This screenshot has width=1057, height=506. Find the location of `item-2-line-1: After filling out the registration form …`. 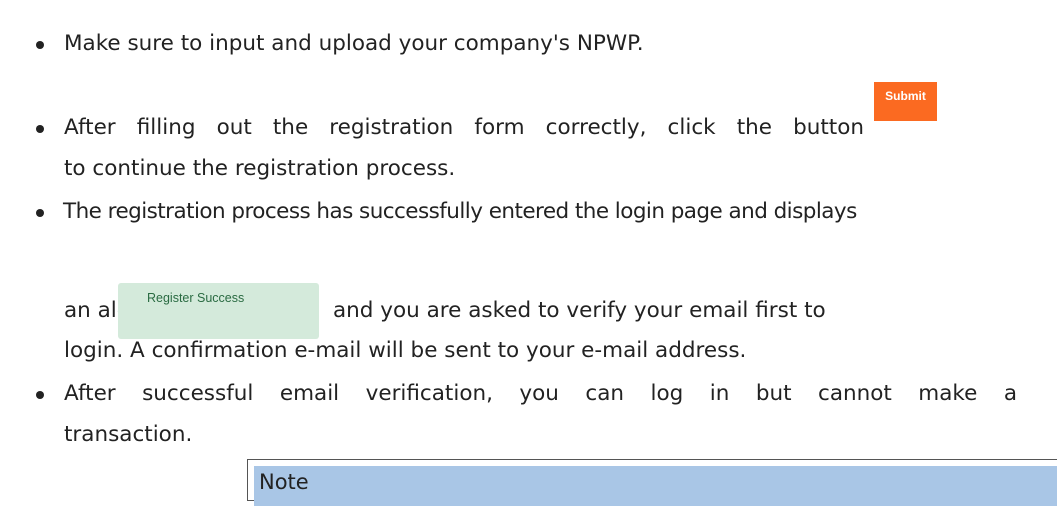

item-2-line-1: After filling out the registration form … is located at coordinates (464, 127).